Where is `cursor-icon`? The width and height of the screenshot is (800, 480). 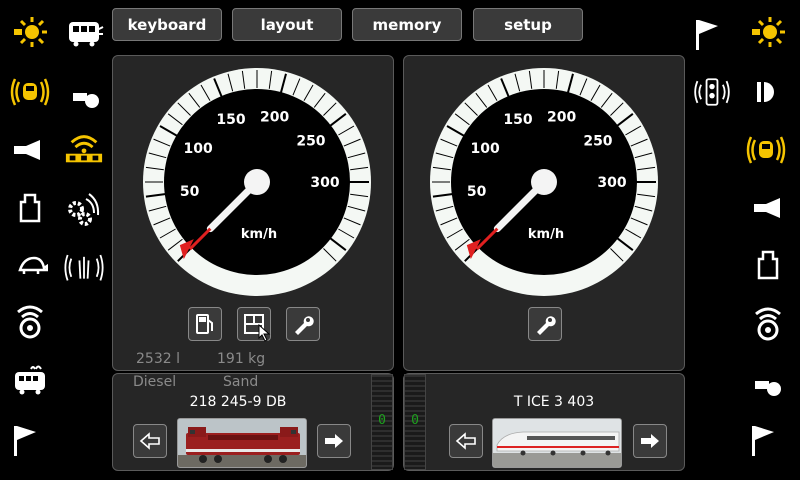 cursor-icon is located at coordinates (264, 333).